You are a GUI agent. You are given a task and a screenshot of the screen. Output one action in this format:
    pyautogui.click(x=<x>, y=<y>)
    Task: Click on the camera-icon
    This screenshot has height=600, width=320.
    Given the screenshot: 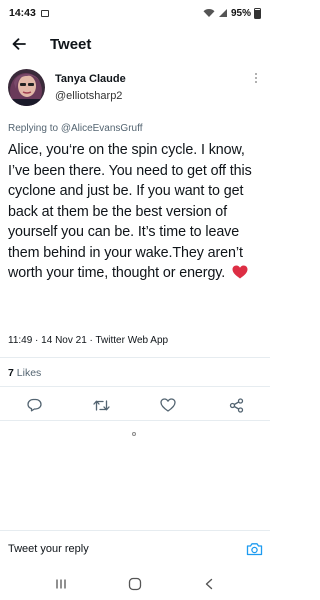 What is the action you would take?
    pyautogui.click(x=254, y=549)
    